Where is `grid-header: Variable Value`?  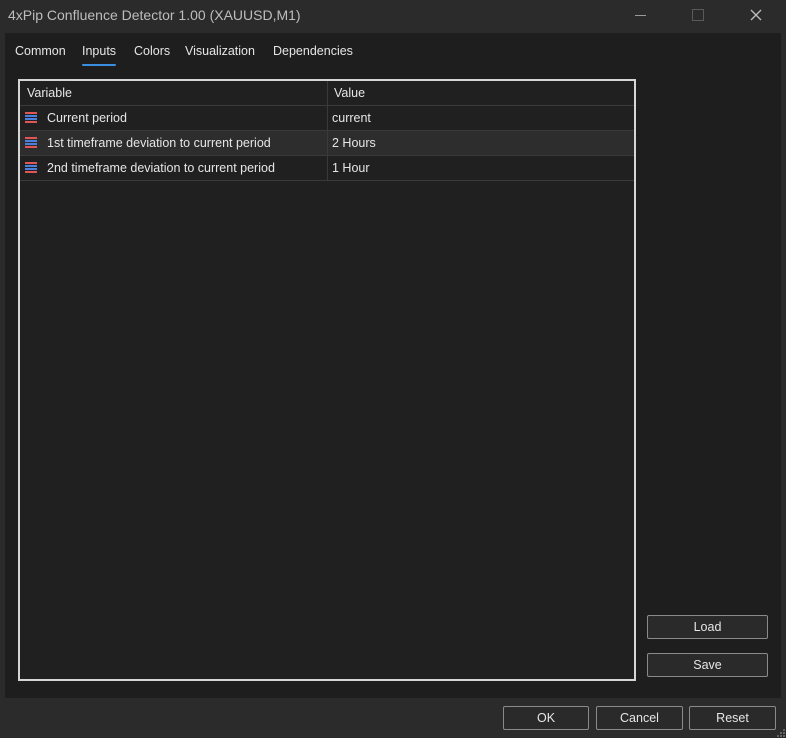 grid-header: Variable Value is located at coordinates (327, 93).